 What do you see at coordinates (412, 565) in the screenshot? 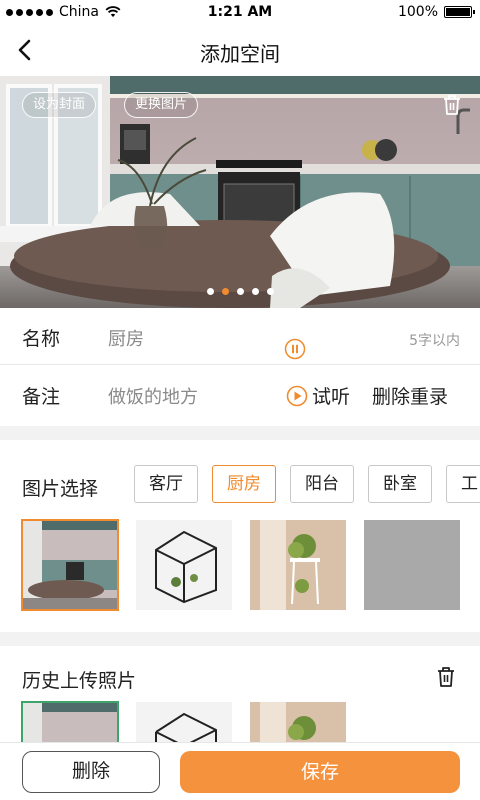
I see `thumbnail-placeholder` at bounding box center [412, 565].